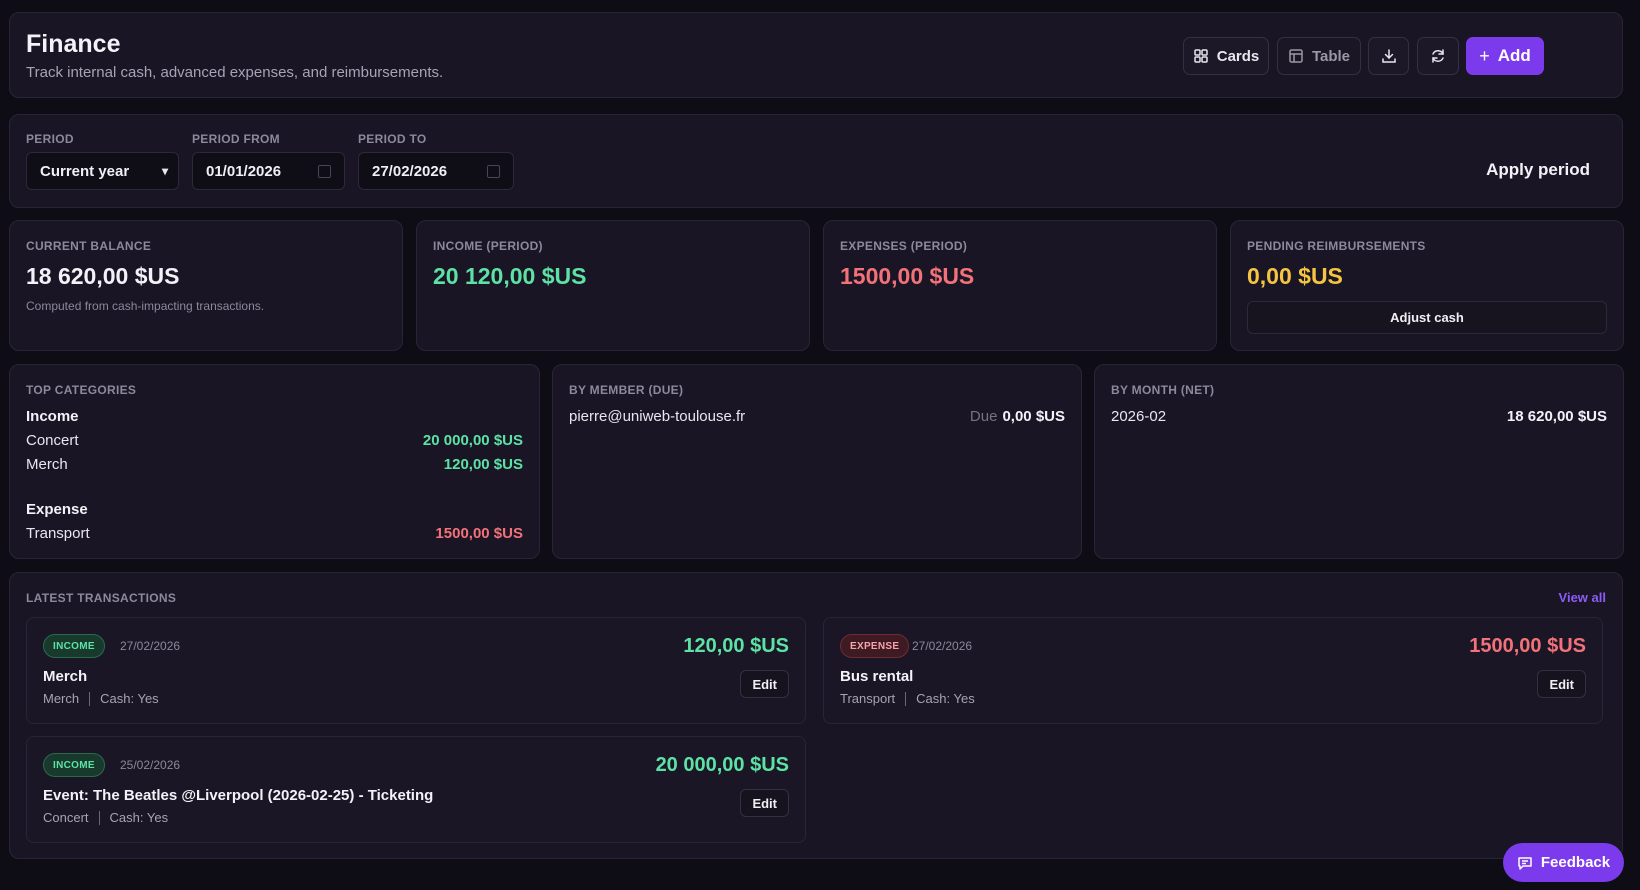 The width and height of the screenshot is (1640, 890). I want to click on period-select: Current year ▾, so click(102, 171).